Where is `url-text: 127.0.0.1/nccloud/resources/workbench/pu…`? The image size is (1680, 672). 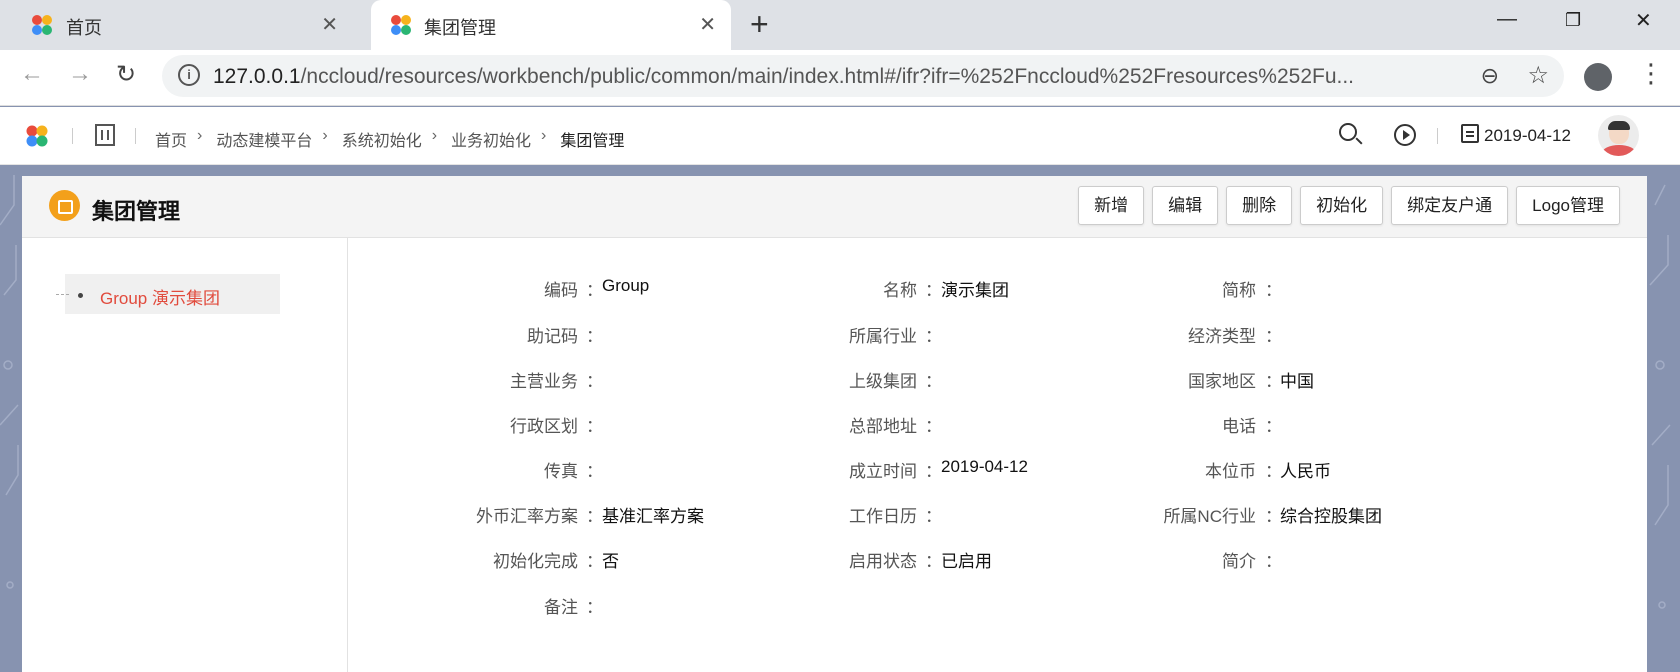 url-text: 127.0.0.1/nccloud/resources/workbench/pu… is located at coordinates (783, 77).